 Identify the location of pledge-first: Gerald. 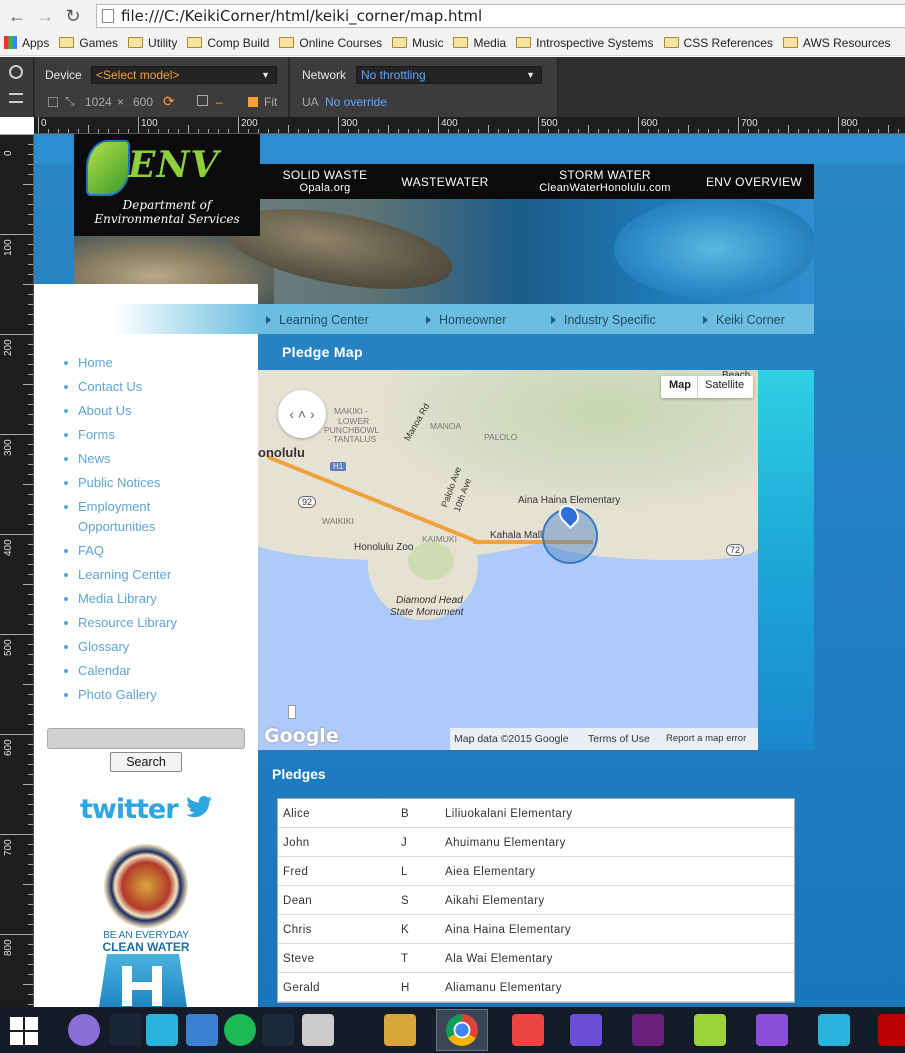
(301, 988).